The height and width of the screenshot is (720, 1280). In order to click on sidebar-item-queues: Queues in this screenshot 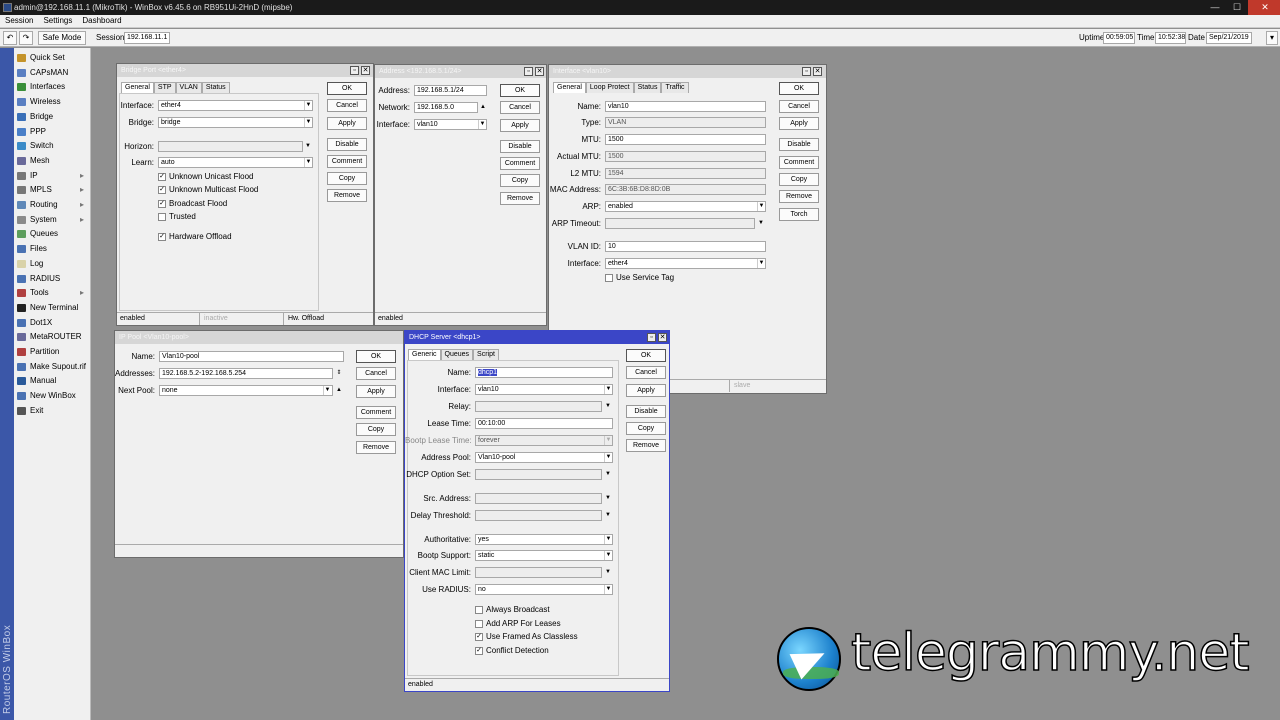, I will do `click(53, 234)`.